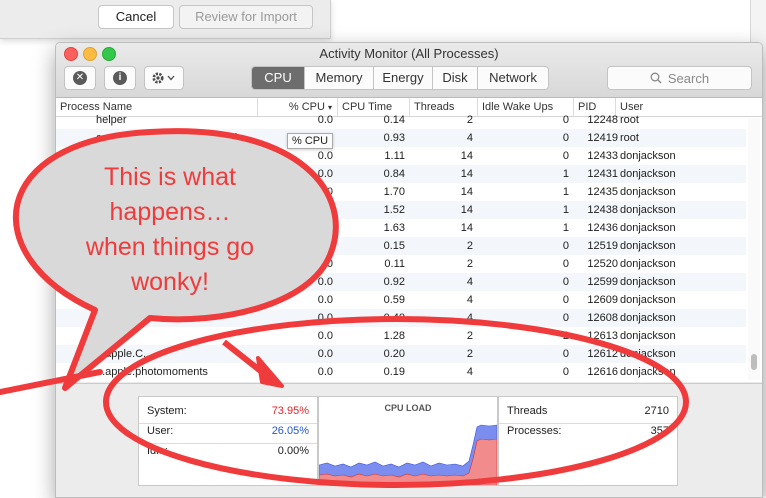  I want to click on cpu-time-cell: 0.19, so click(394, 372).